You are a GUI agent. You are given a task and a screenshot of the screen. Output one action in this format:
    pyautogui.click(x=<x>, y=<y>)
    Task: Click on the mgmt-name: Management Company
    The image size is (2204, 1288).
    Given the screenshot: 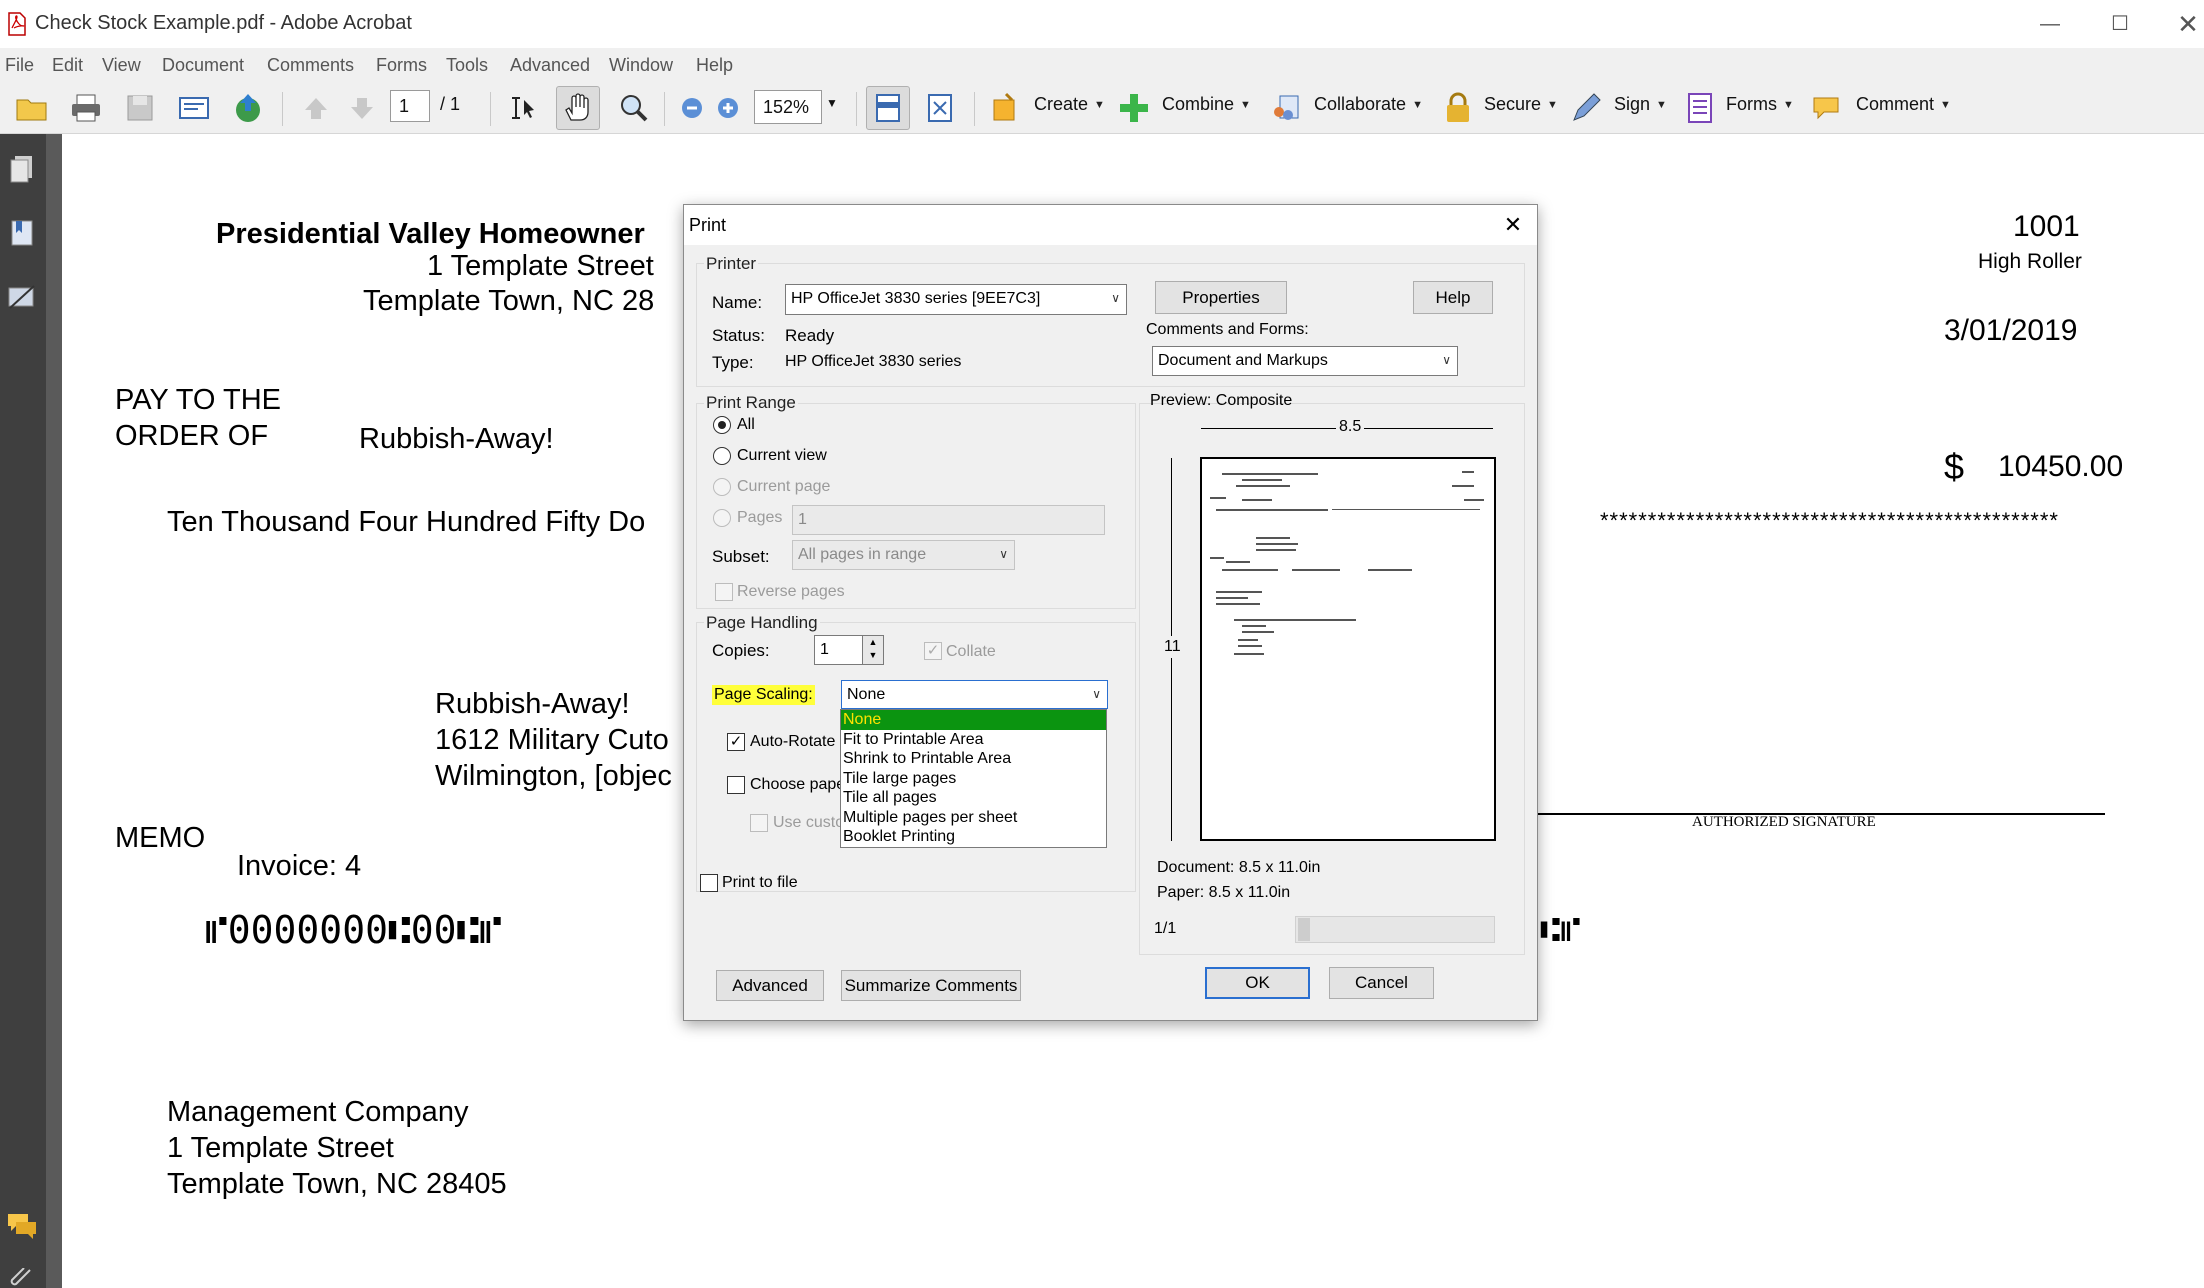 What is the action you would take?
    pyautogui.click(x=318, y=1112)
    